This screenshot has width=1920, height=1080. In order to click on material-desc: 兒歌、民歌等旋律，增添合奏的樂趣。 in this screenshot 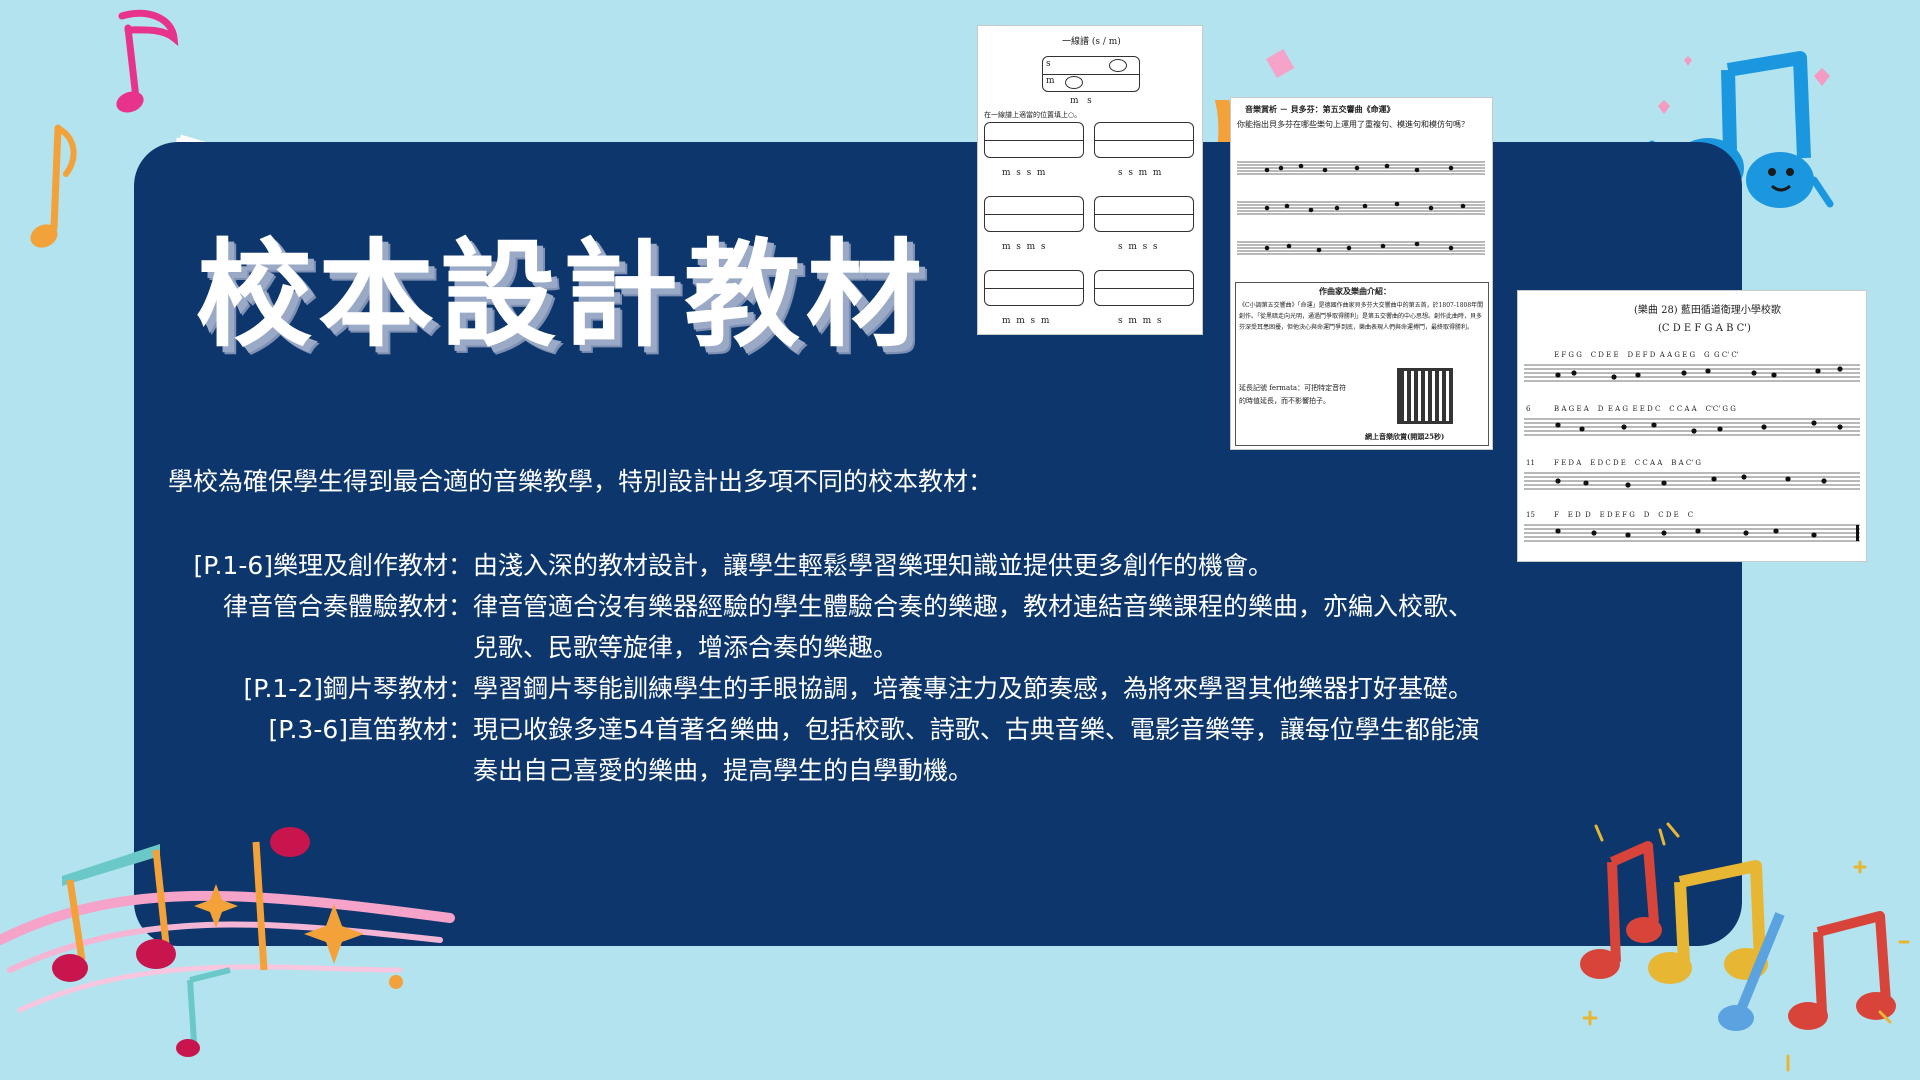, I will do `click(686, 647)`.